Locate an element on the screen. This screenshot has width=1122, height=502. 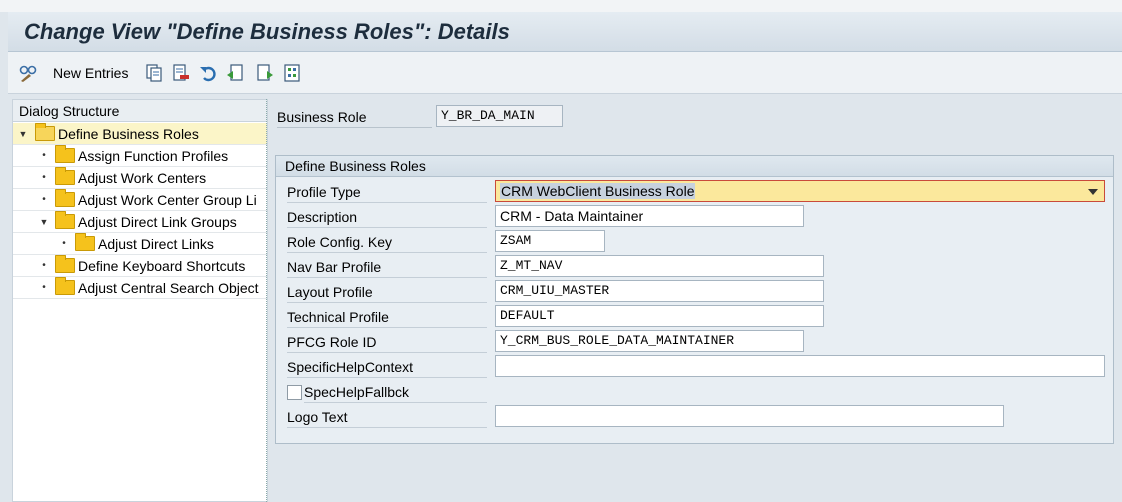
tree-item-assign-function-profiles: • Assign Function Profiles is located at coordinates (140, 156).